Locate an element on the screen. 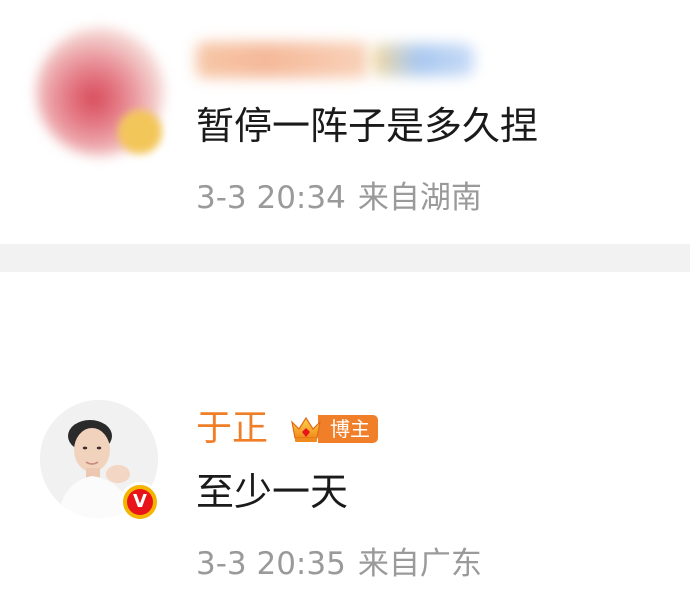 The width and height of the screenshot is (690, 603). user-level-badge-blurred is located at coordinates (423, 60).